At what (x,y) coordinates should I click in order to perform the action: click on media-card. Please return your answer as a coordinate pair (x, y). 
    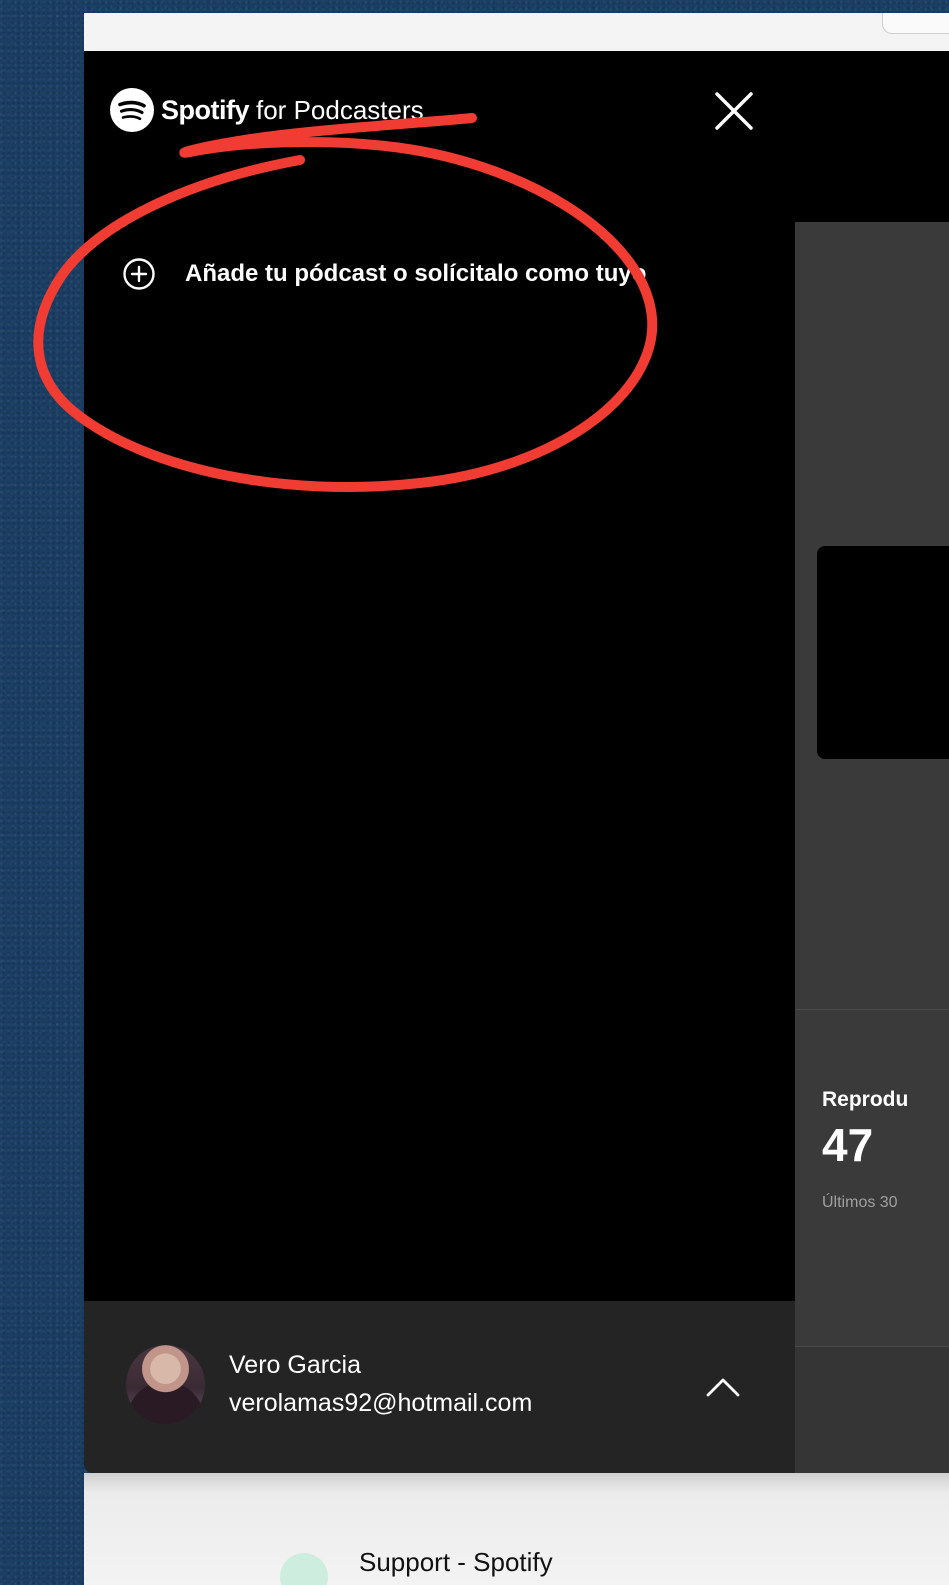
    Looking at the image, I should click on (883, 652).